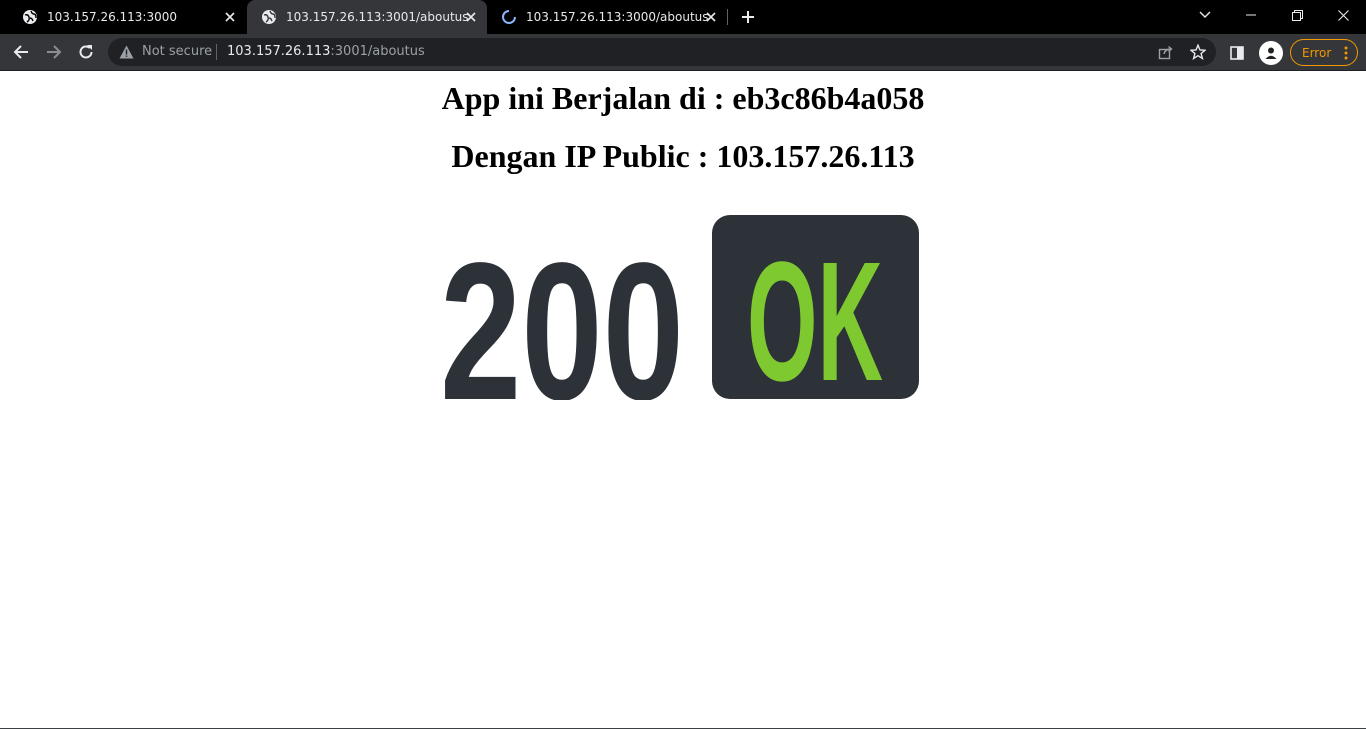  I want to click on tab-2: 103.157.26.113:3001/aboutus, so click(367, 17).